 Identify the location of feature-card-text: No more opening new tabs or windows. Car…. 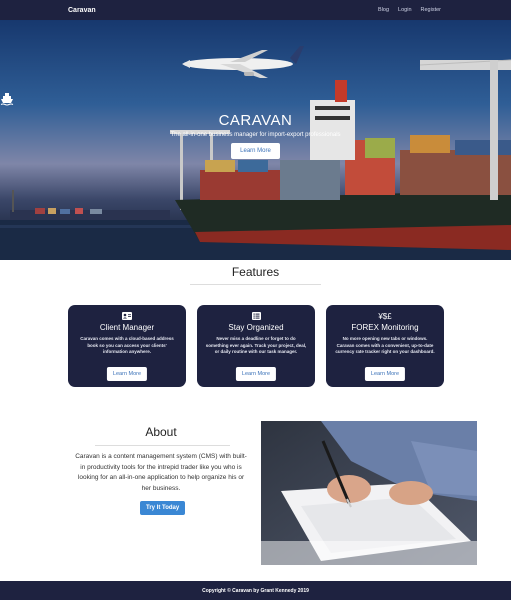
(385, 345).